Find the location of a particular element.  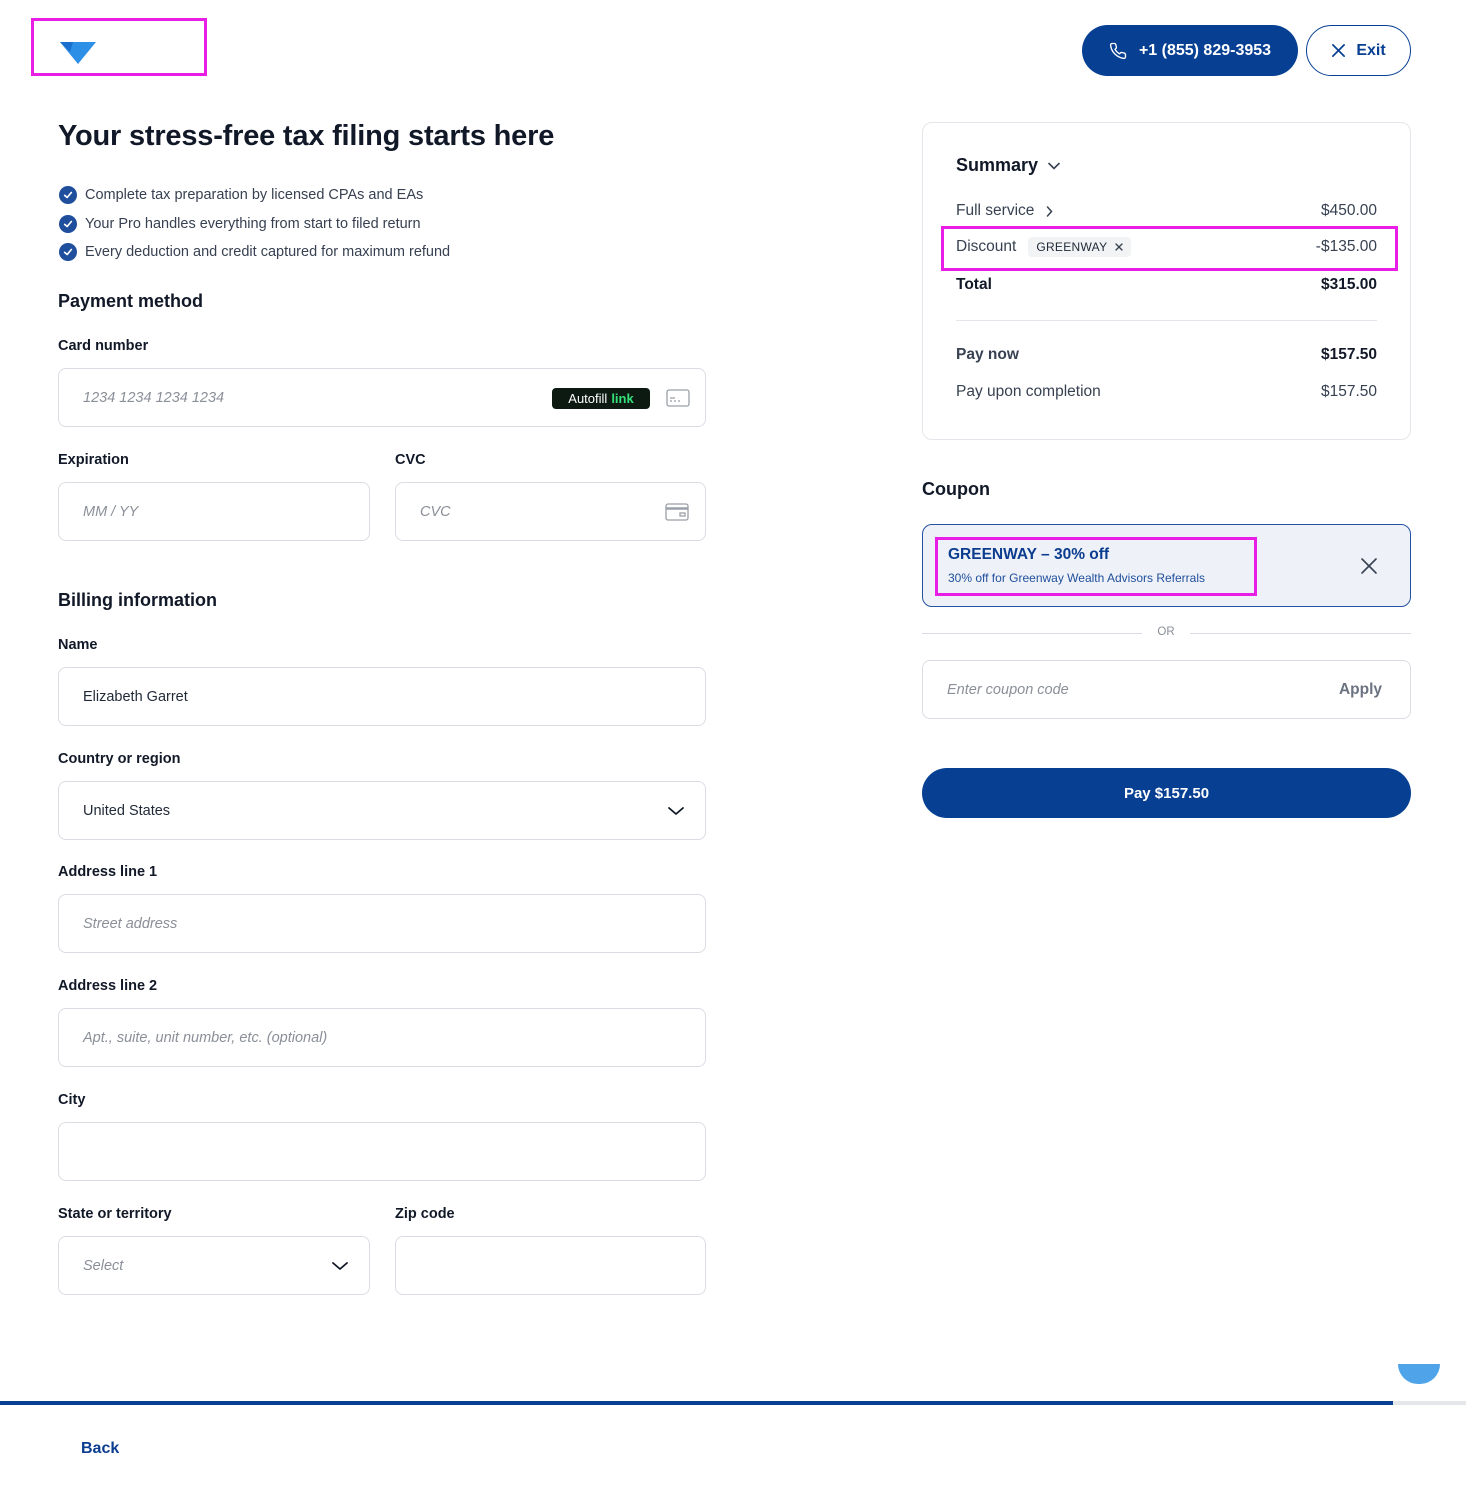

progress-fill is located at coordinates (696, 1403).